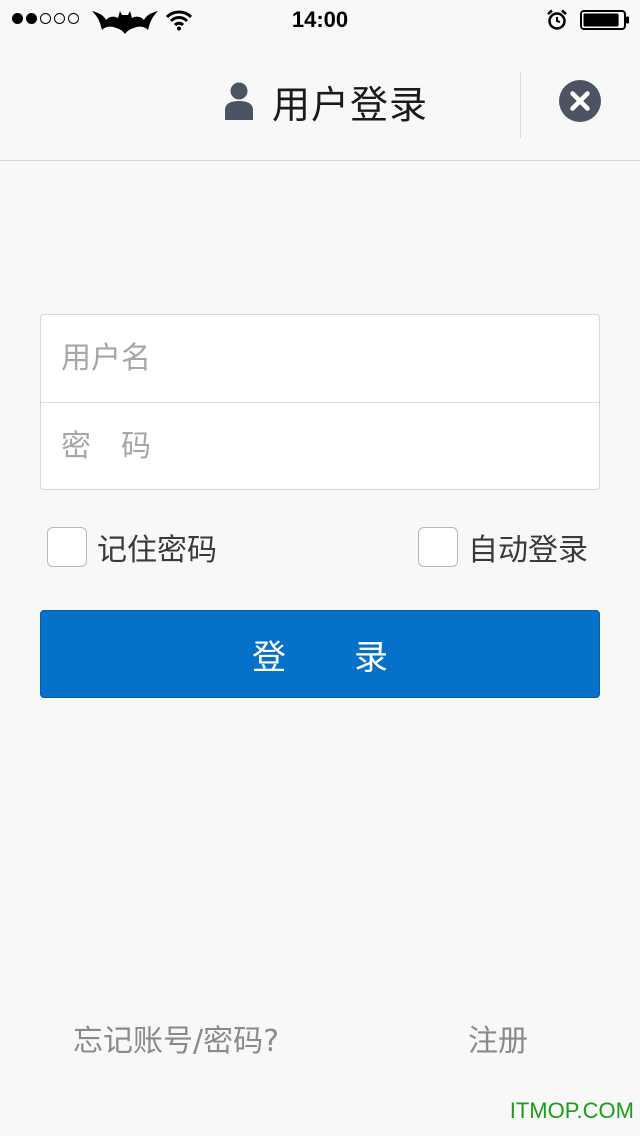  What do you see at coordinates (528, 550) in the screenshot?
I see `auto-login-label: 自动登录` at bounding box center [528, 550].